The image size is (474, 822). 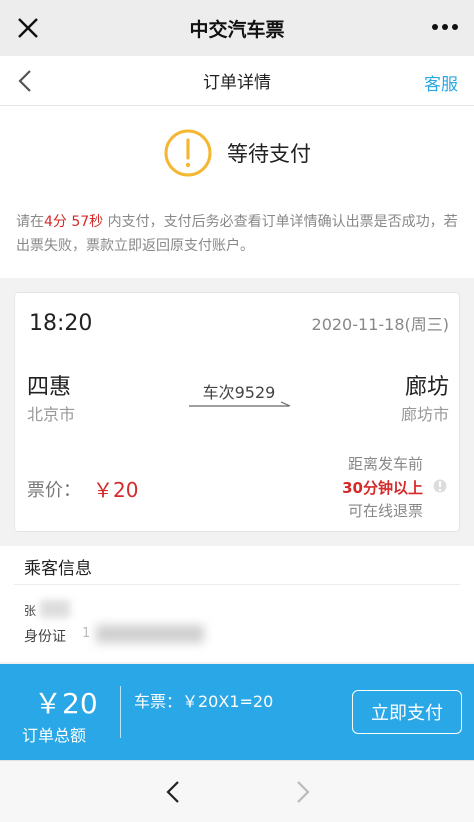 What do you see at coordinates (58, 569) in the screenshot?
I see `passenger-title: 乘客信息` at bounding box center [58, 569].